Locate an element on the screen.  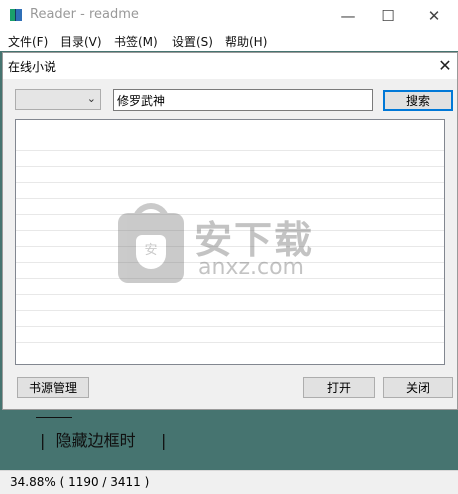
menu-bar: 文件(F) 目录(V) 书签(M) 设置(S) 帮助(H) is located at coordinates (229, 41).